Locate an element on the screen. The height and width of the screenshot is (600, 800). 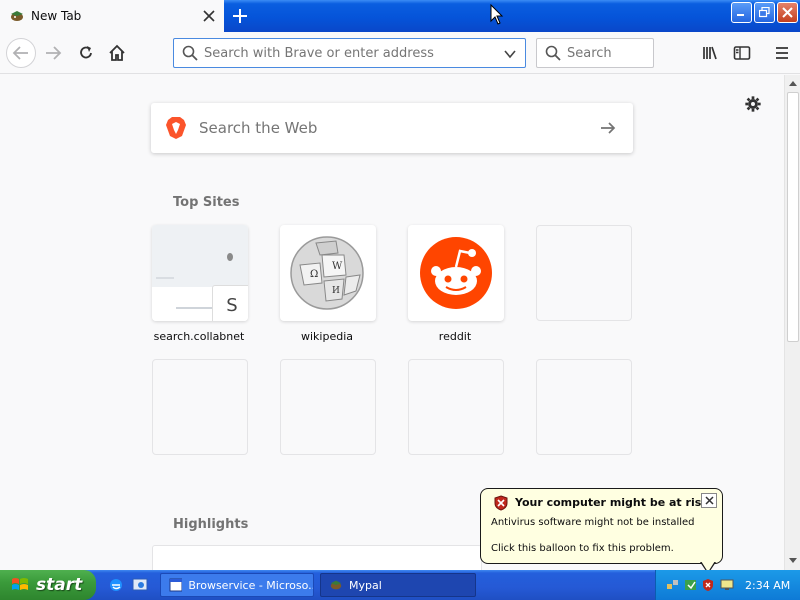
top-site-tile-collabnet: S is located at coordinates (200, 273).